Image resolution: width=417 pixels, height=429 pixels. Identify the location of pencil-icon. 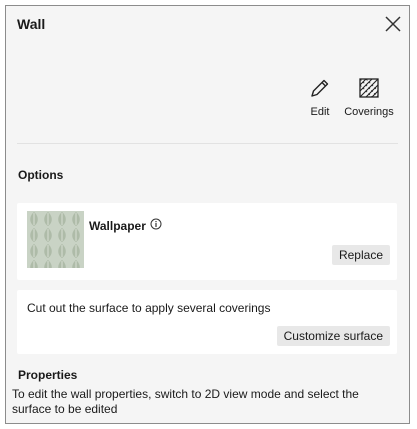
(320, 88).